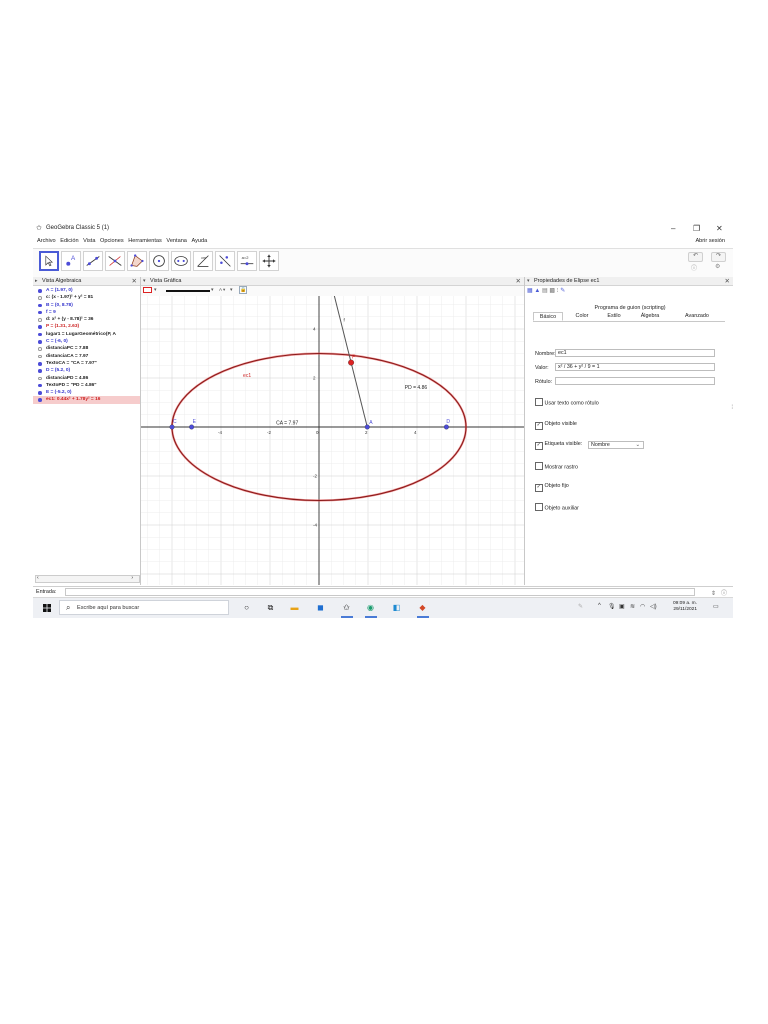  What do you see at coordinates (47, 608) in the screenshot?
I see `windows-start-icon` at bounding box center [47, 608].